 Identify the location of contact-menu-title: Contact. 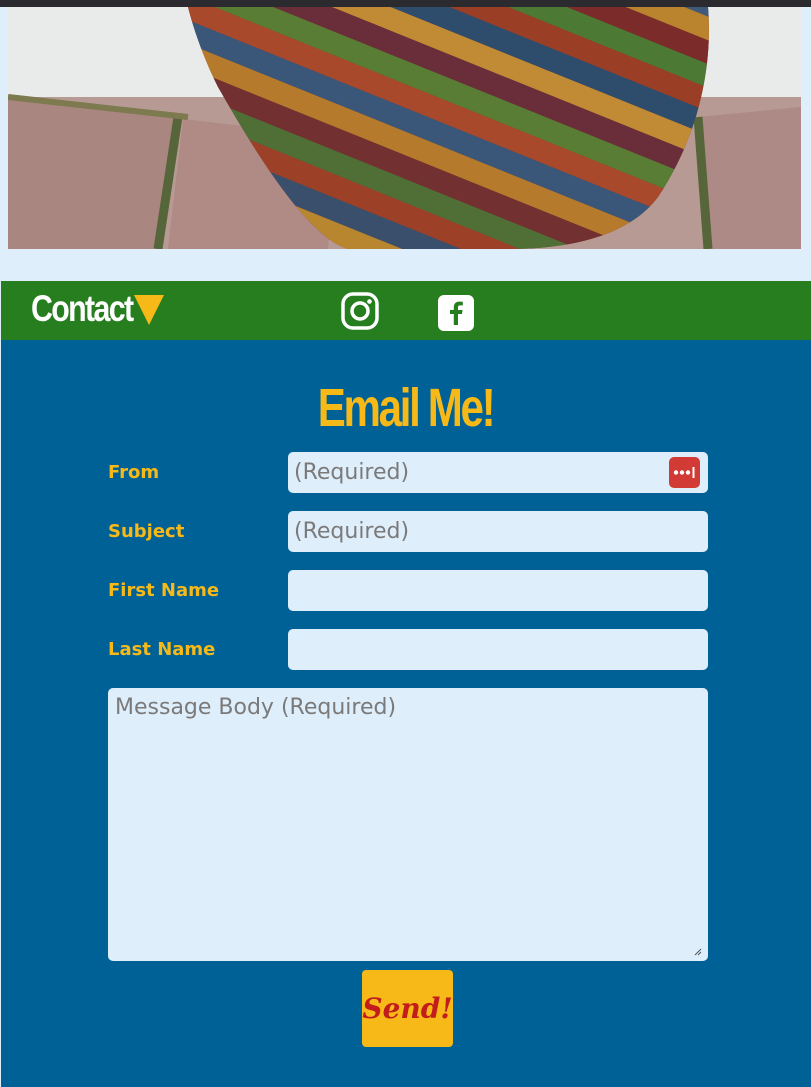
(82, 309).